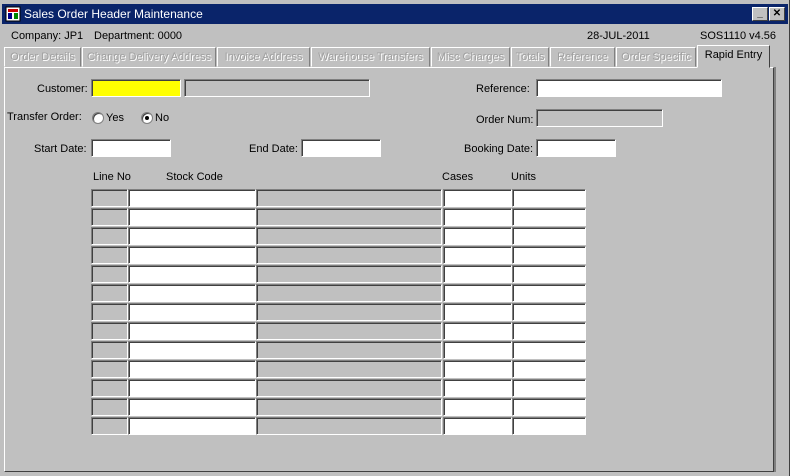  What do you see at coordinates (112, 177) in the screenshot?
I see `col-header-line-no: Line No` at bounding box center [112, 177].